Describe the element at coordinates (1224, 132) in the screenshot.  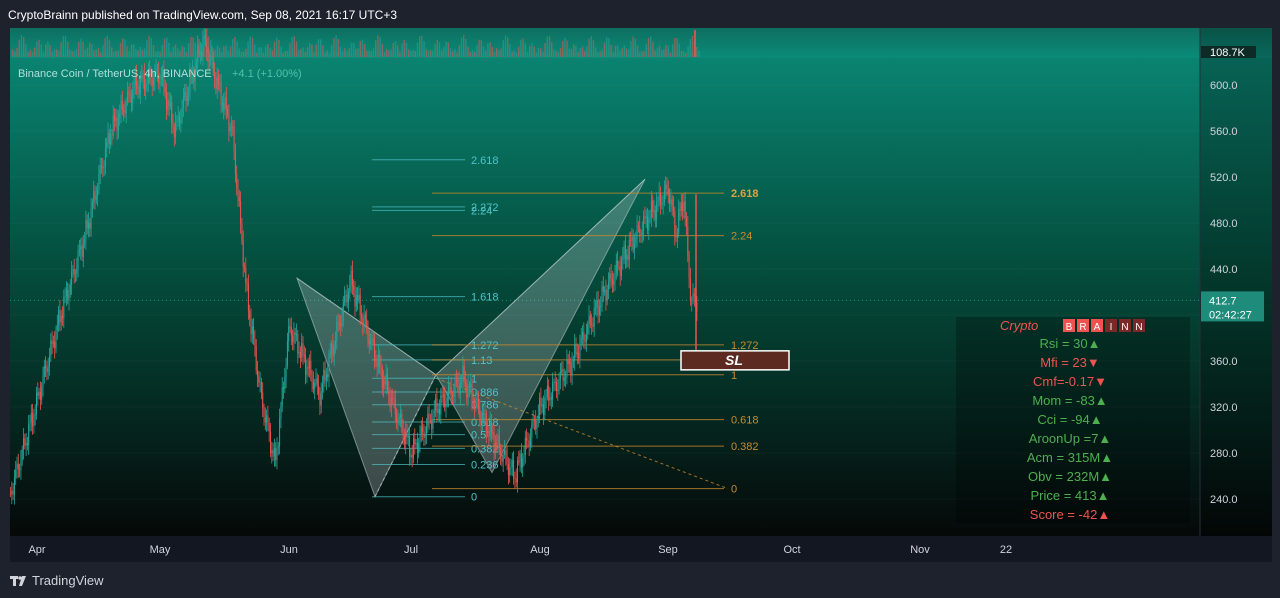
I see `y-tick-label: 560.0` at that location.